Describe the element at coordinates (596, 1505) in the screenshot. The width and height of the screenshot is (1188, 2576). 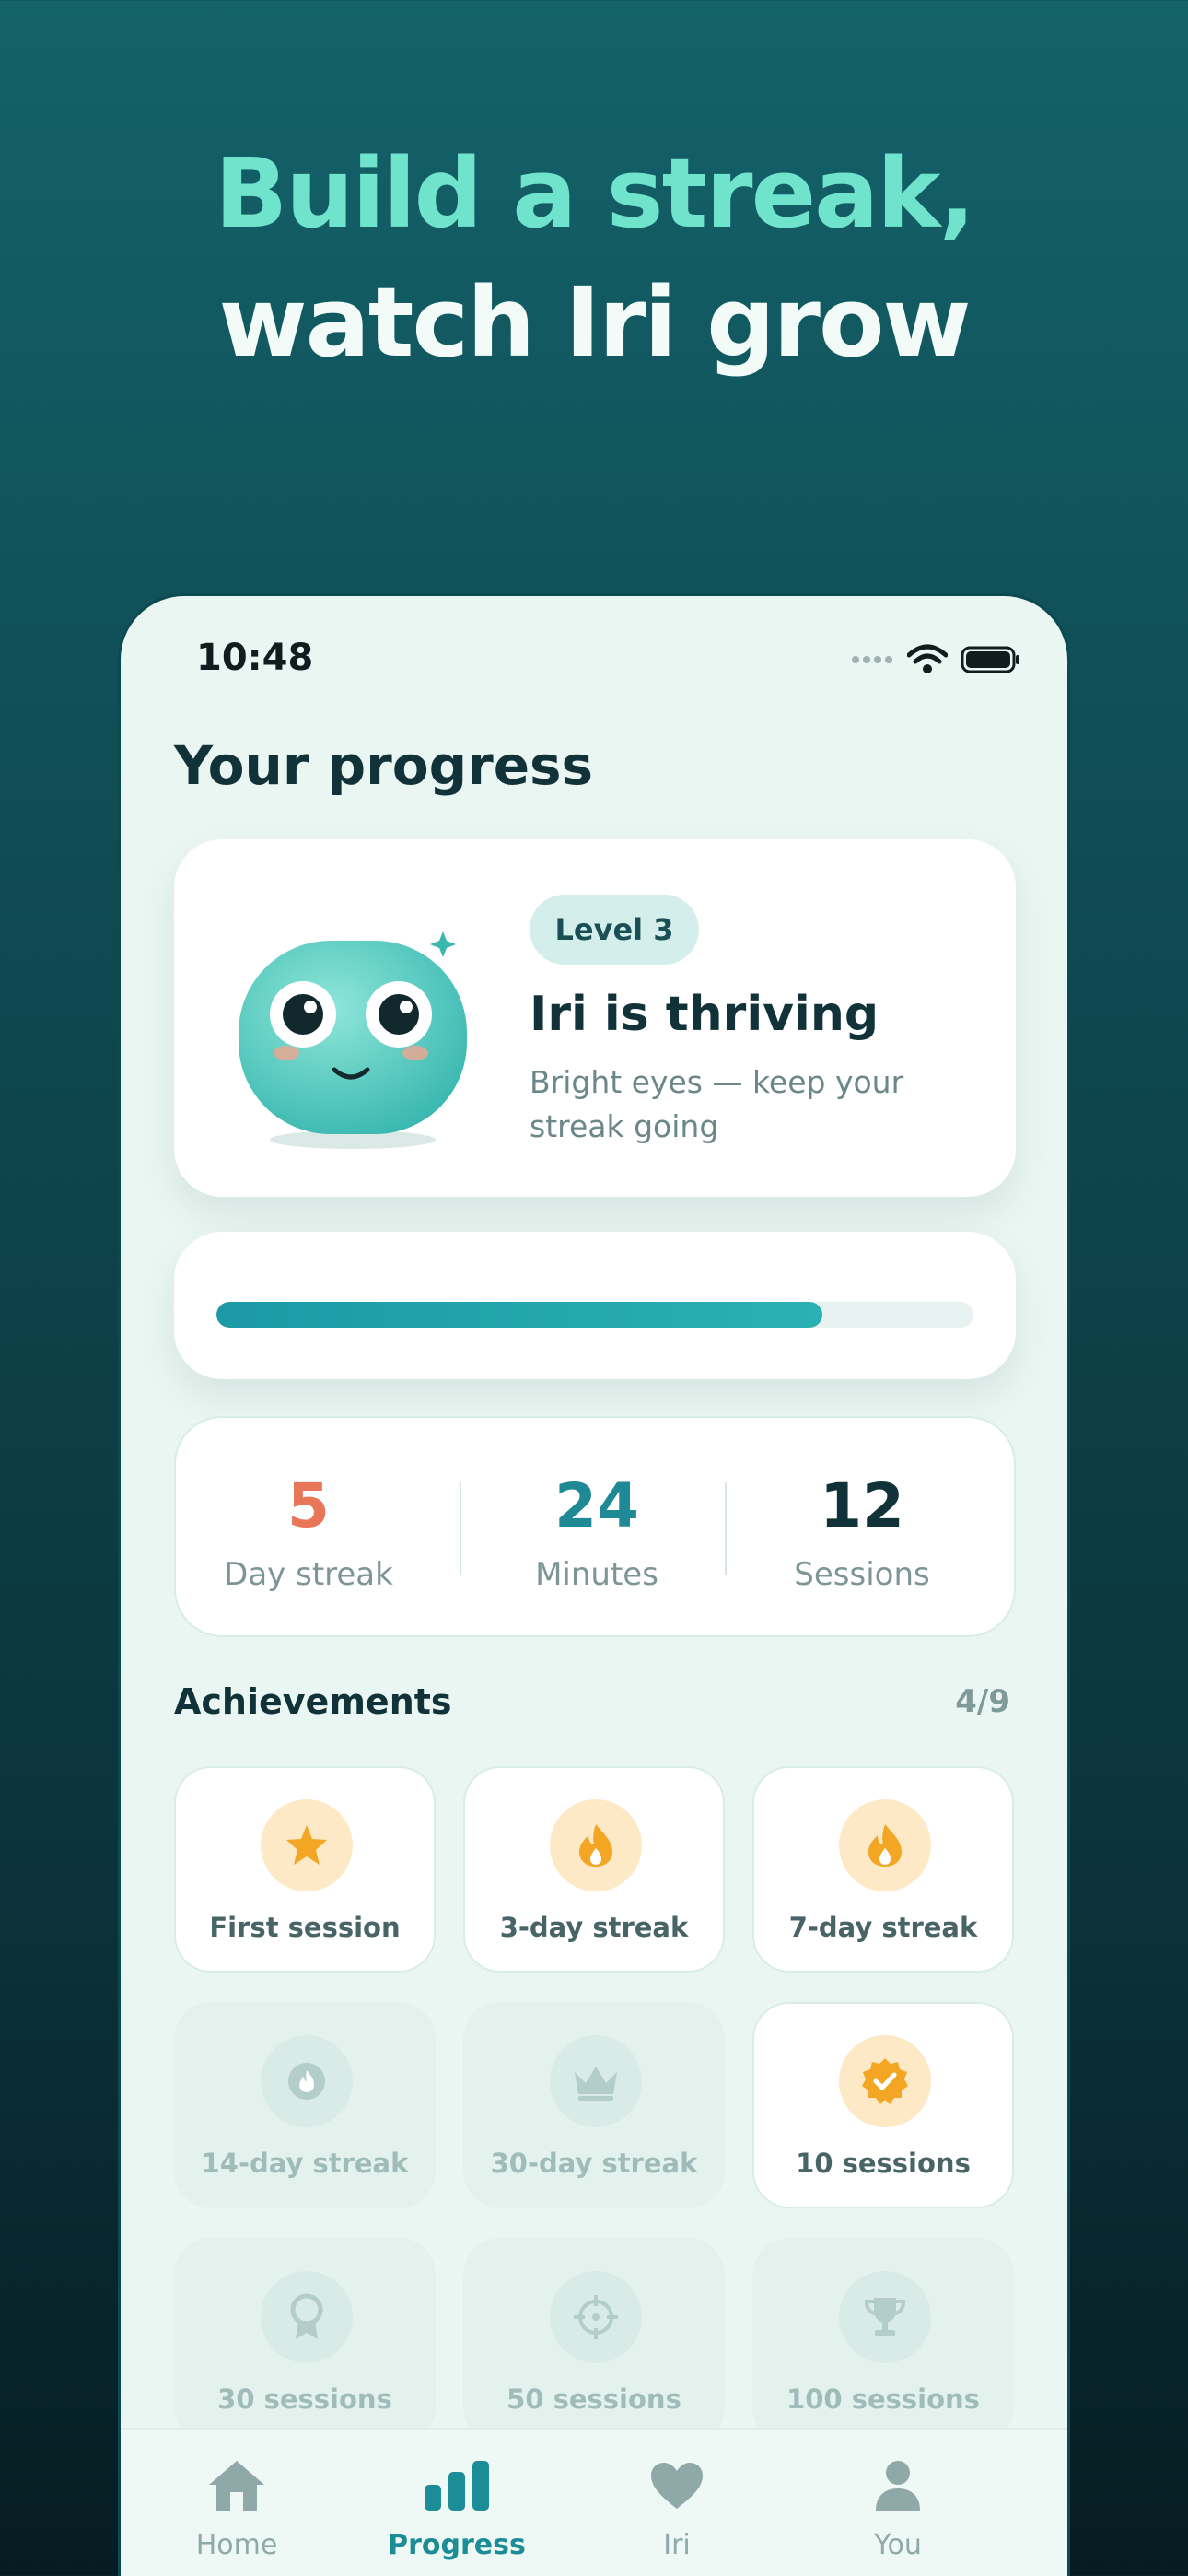
I see `stat-value: 24` at that location.